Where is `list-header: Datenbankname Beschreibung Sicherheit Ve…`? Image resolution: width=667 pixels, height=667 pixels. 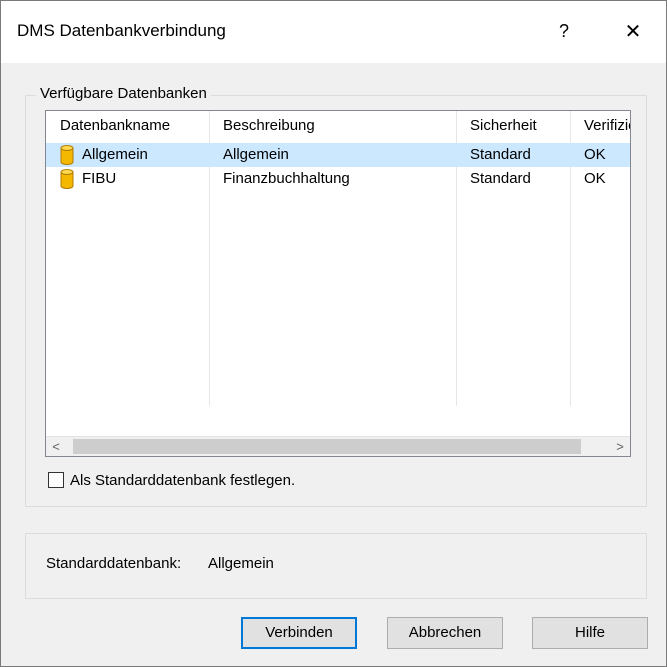
list-header: Datenbankname Beschreibung Sicherheit Ve… is located at coordinates (338, 126).